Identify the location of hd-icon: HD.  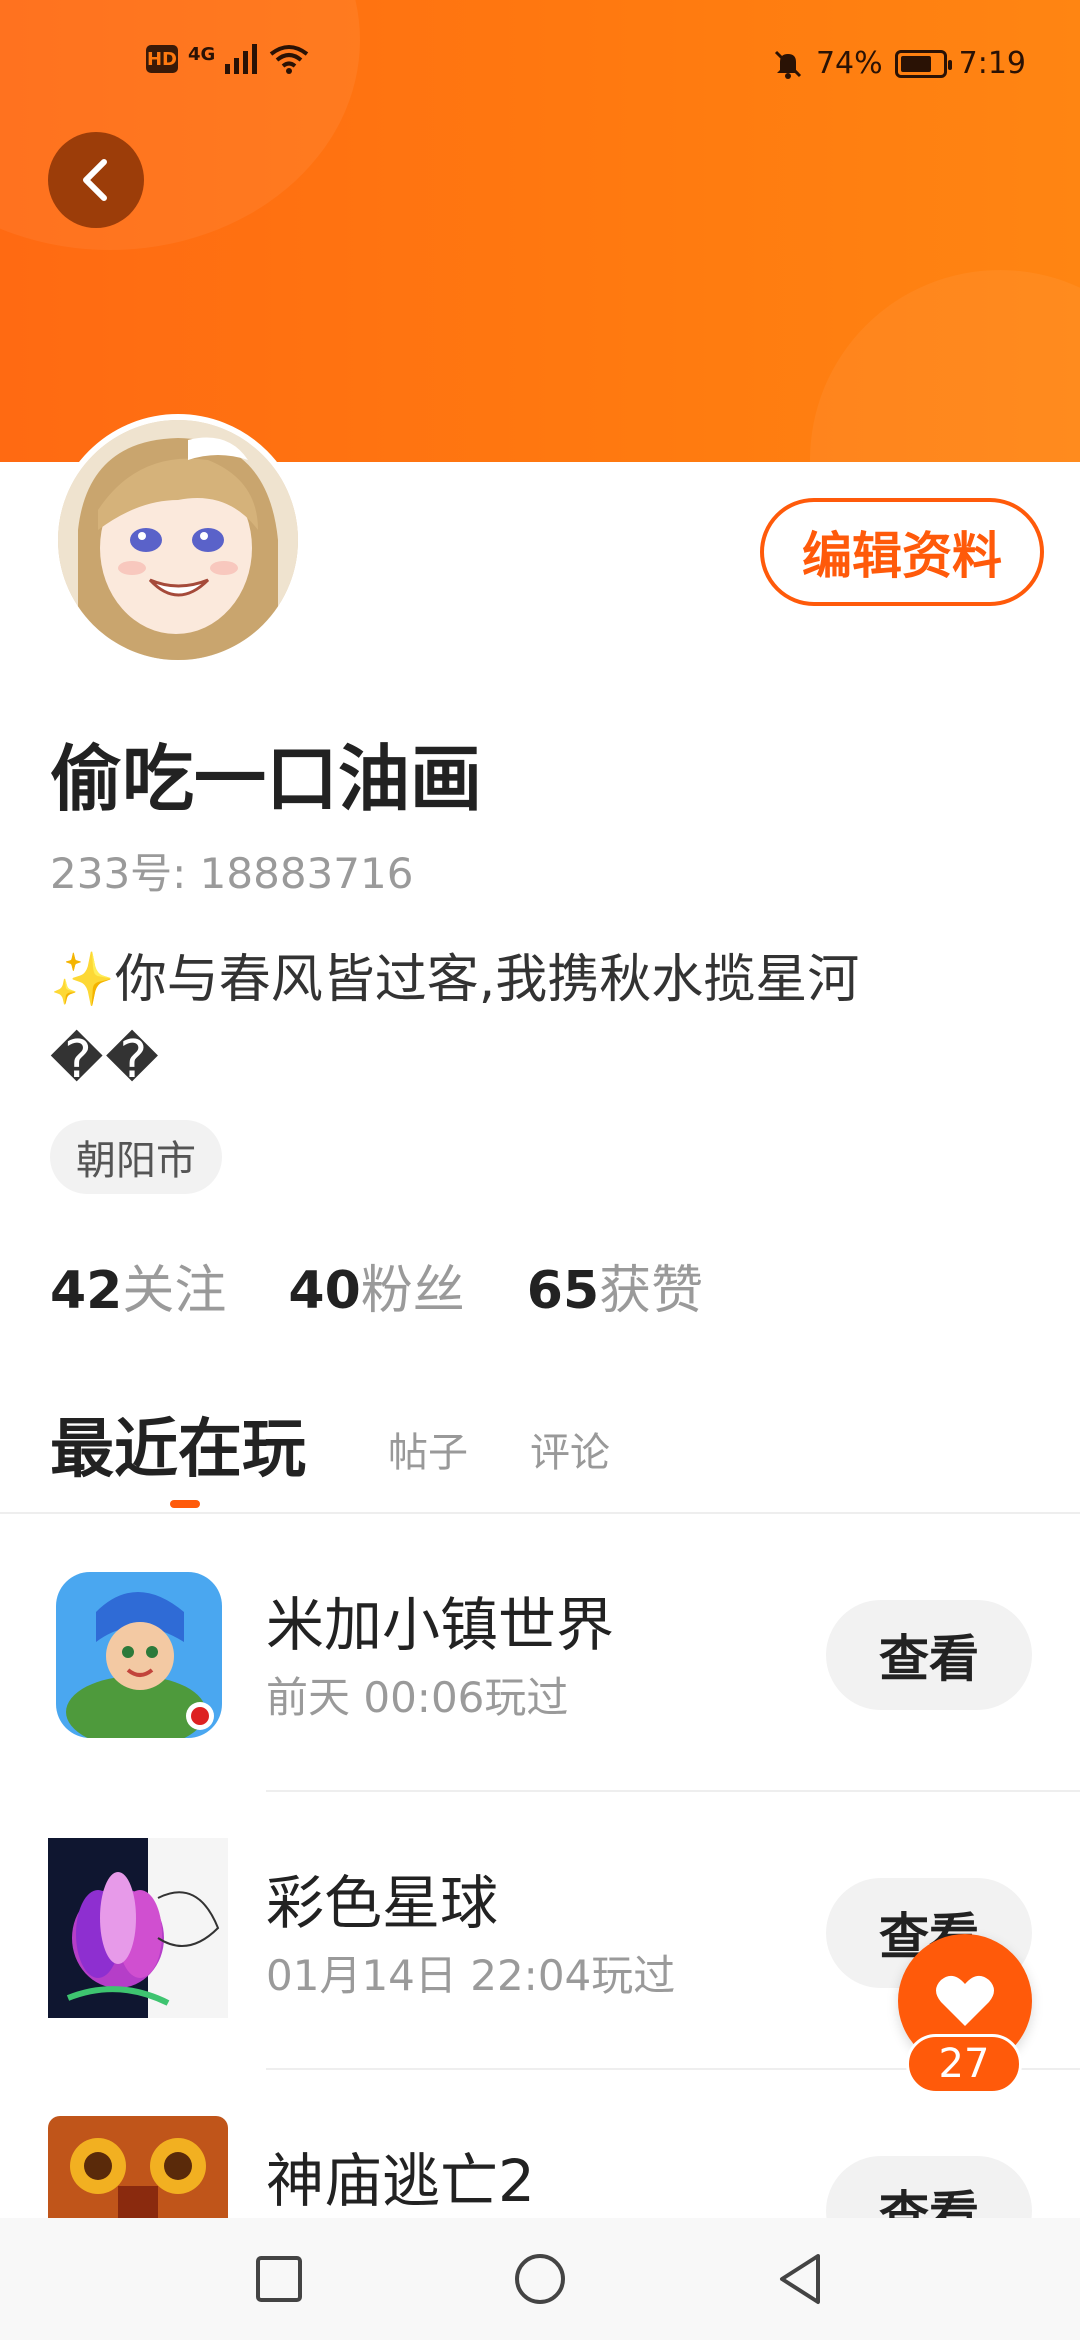
(162, 59).